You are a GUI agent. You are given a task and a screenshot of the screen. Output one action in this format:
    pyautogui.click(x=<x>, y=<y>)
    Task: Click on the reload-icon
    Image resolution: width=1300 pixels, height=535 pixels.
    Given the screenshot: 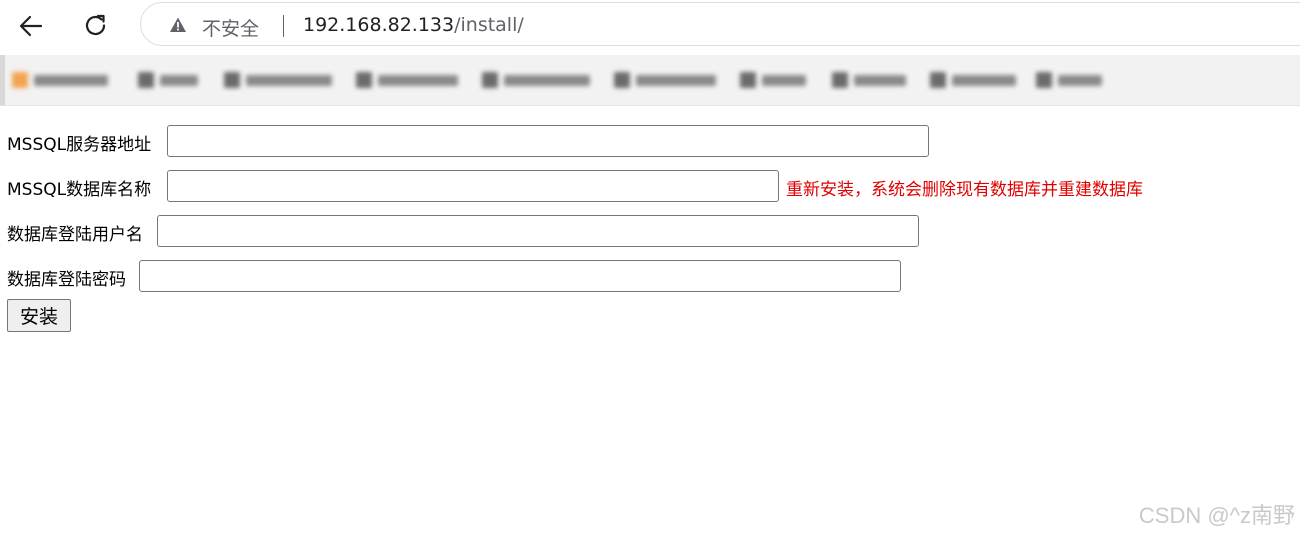 What is the action you would take?
    pyautogui.click(x=95, y=25)
    